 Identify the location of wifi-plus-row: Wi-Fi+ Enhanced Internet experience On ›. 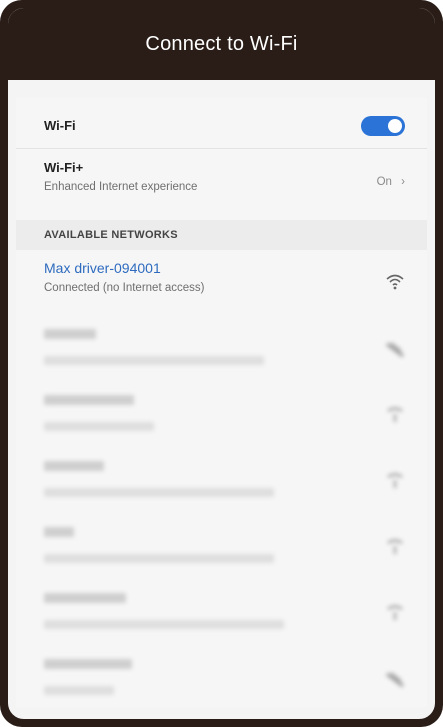
(221, 186).